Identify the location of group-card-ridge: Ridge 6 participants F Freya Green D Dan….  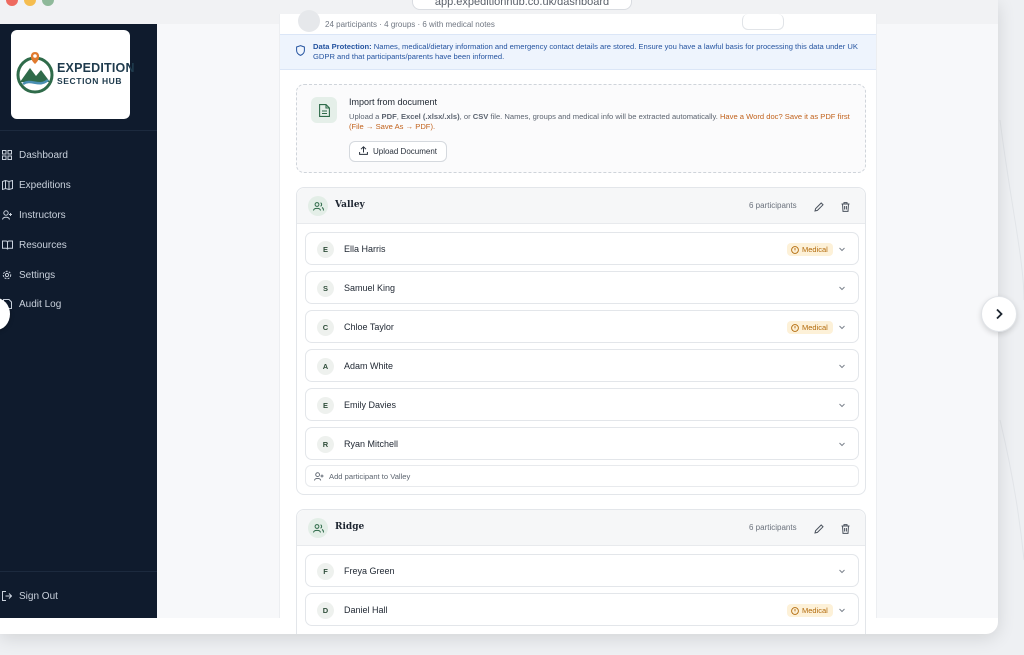
(581, 571).